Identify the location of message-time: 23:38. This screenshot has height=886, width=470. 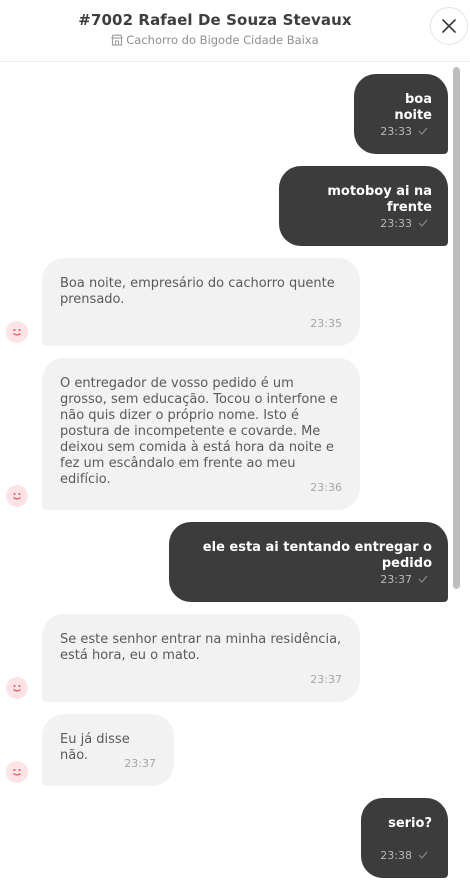
(396, 855).